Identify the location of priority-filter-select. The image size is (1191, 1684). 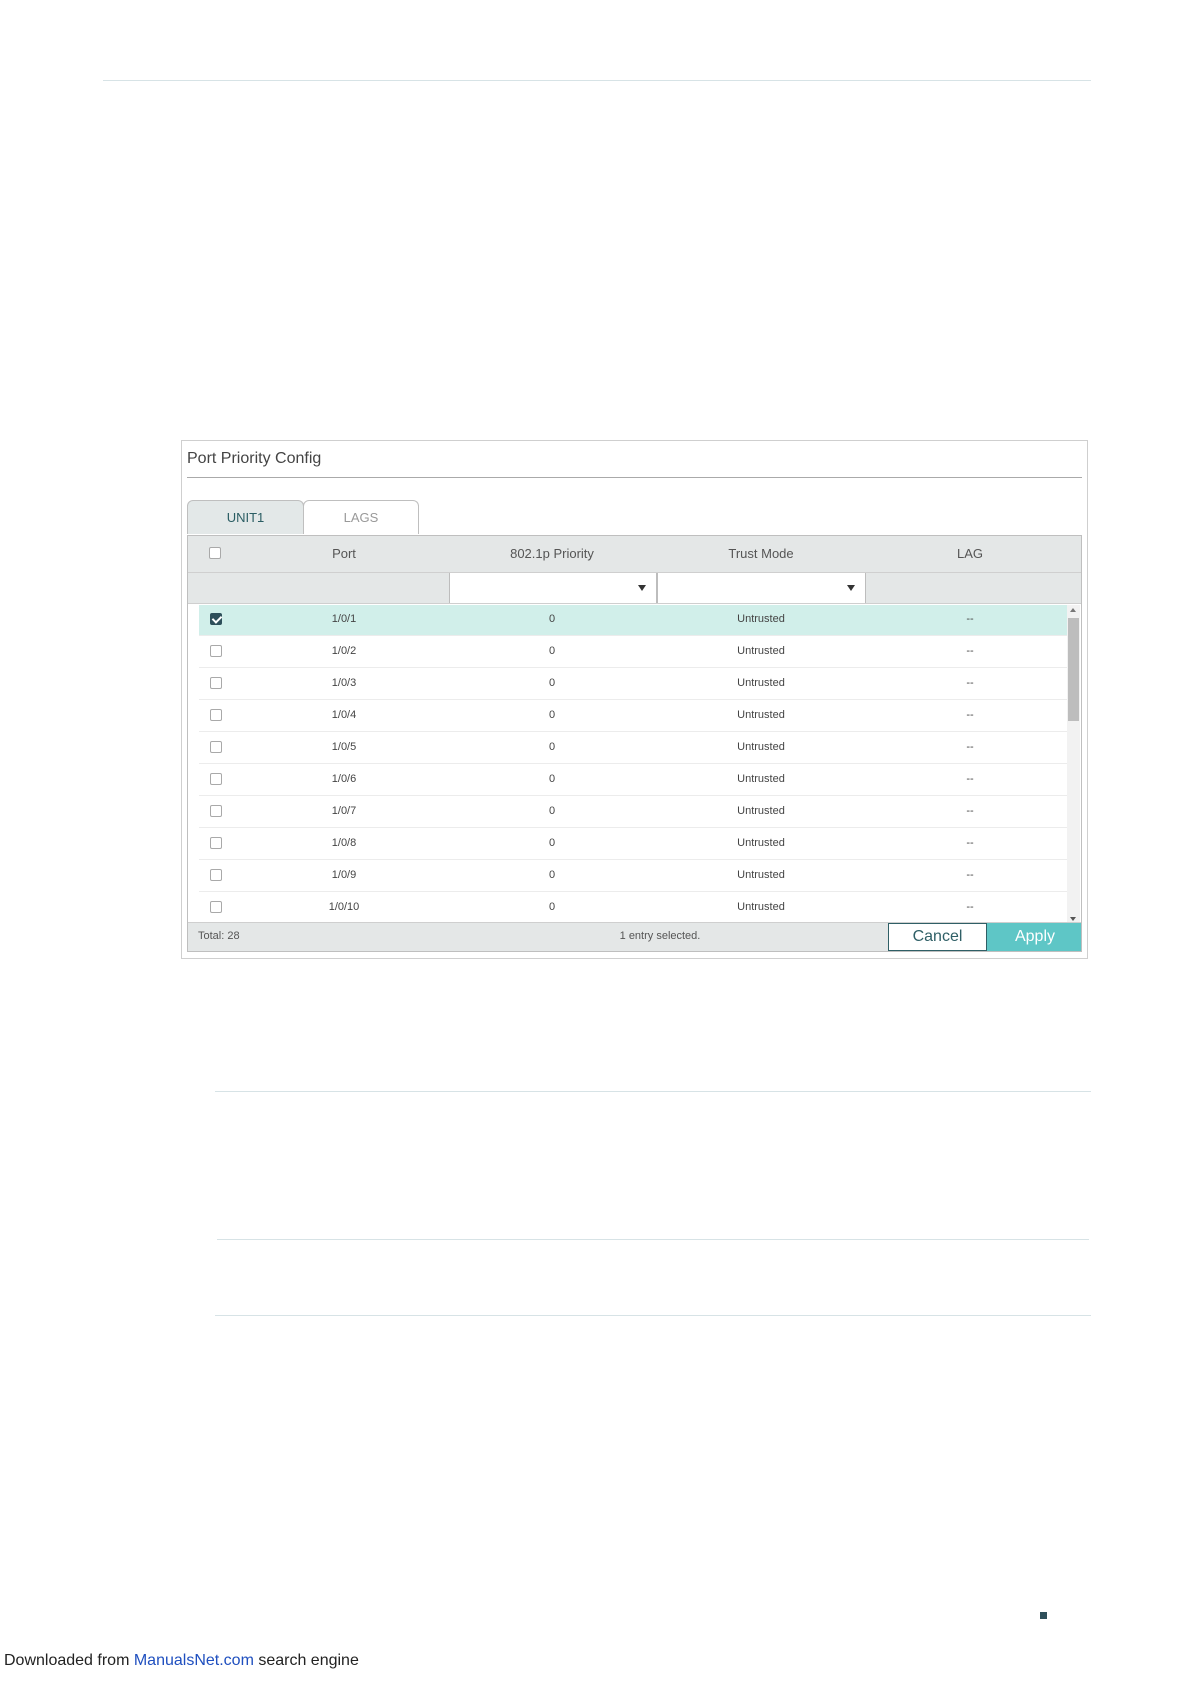
(553, 588).